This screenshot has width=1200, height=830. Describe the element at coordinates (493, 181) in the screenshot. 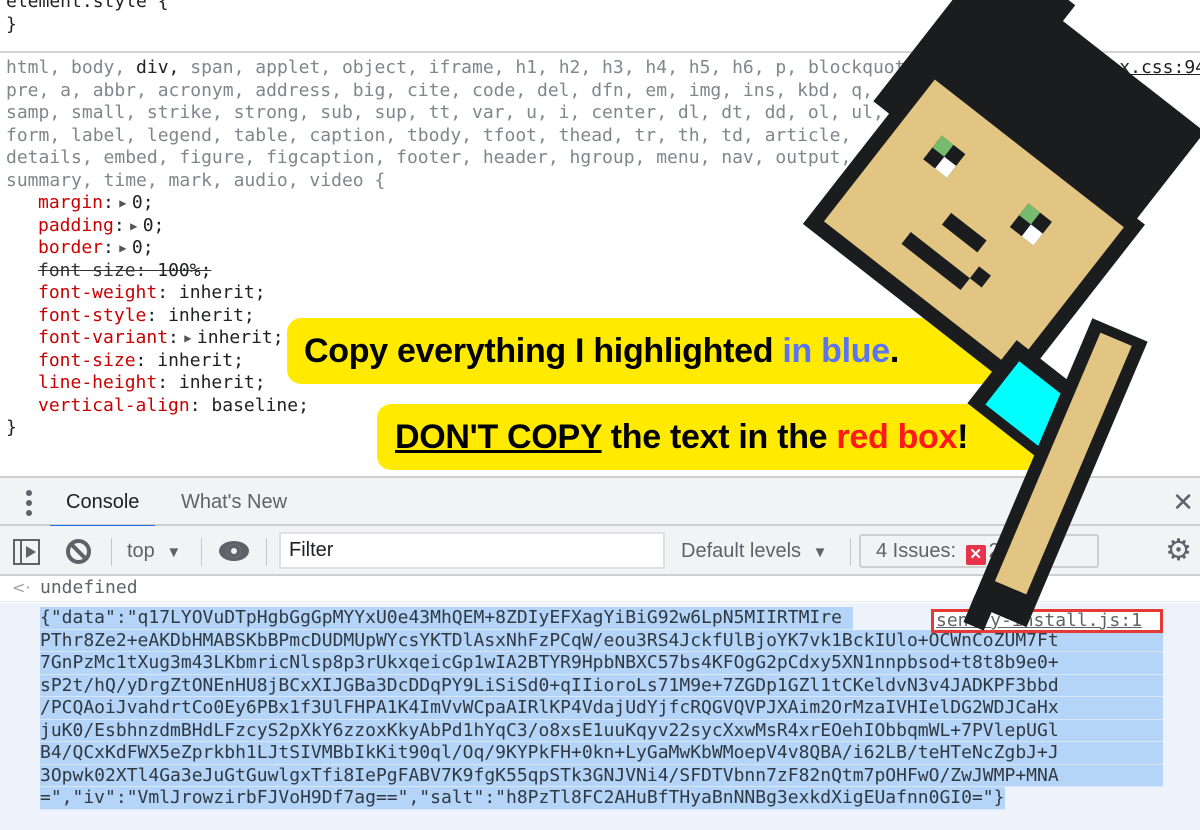

I see `selector-line: summary, time, mark, audio, video {` at that location.